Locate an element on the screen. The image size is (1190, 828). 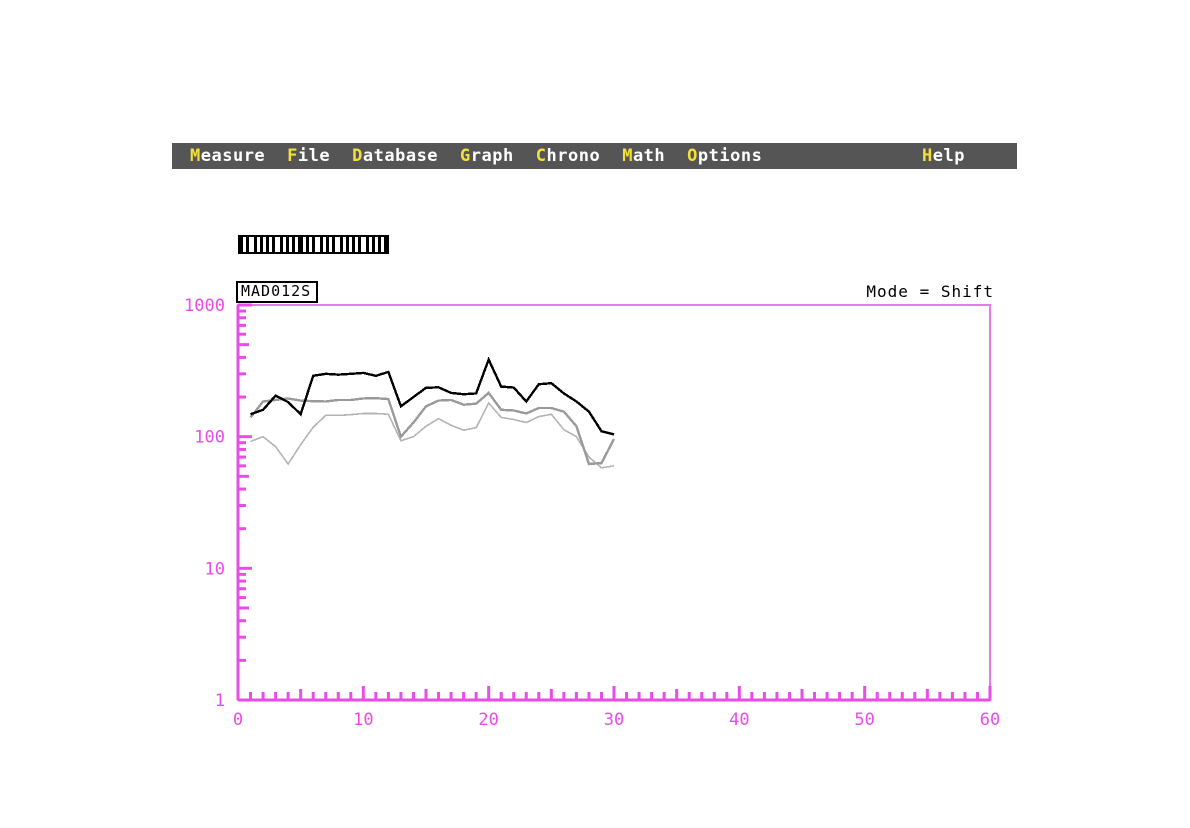
x-tick-label: 40 is located at coordinates (739, 720).